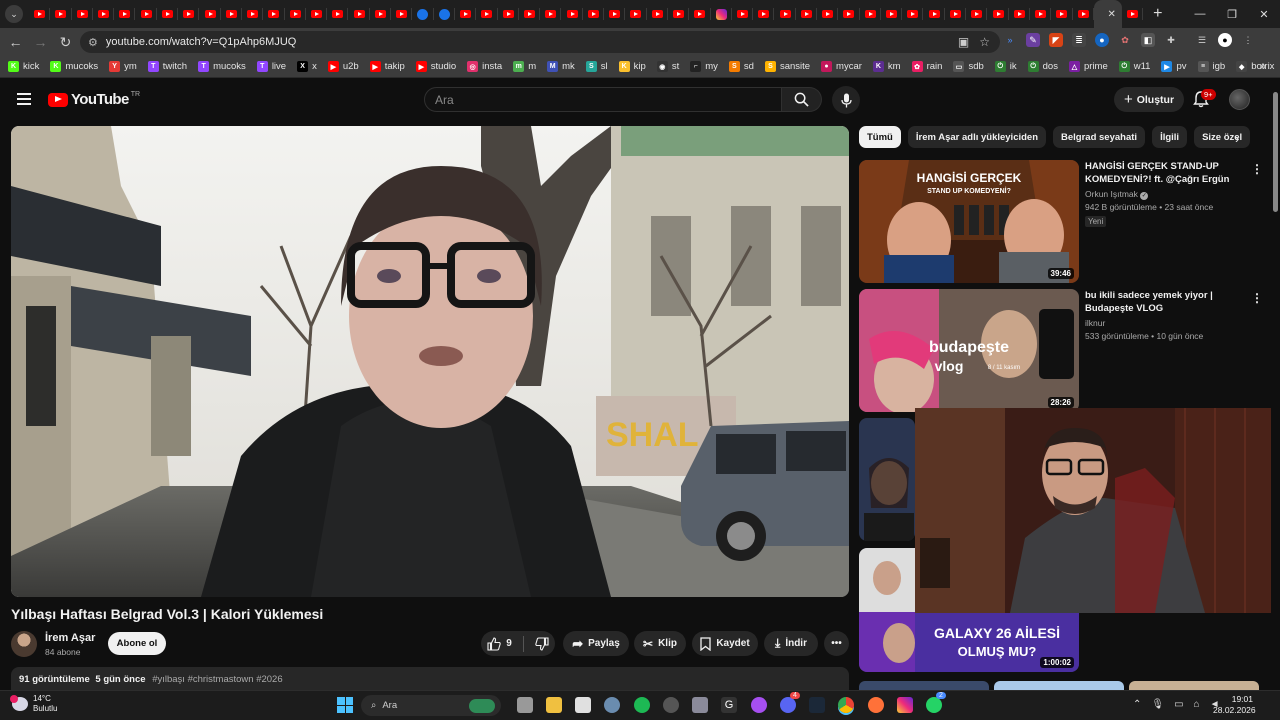  What do you see at coordinates (1125, 40) in the screenshot?
I see `extension-icon: ✿` at bounding box center [1125, 40].